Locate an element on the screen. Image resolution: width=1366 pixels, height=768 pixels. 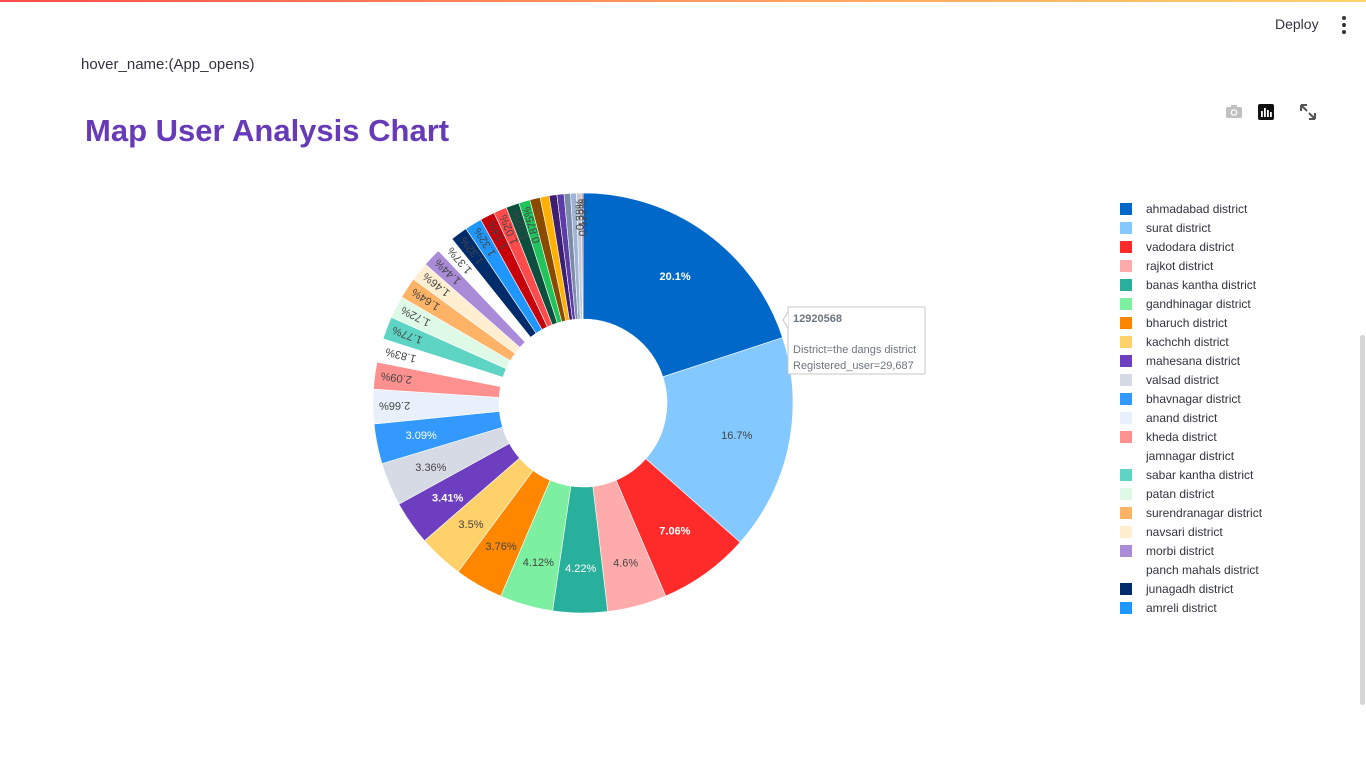
legend-label: surendranagar district is located at coordinates (1204, 512).